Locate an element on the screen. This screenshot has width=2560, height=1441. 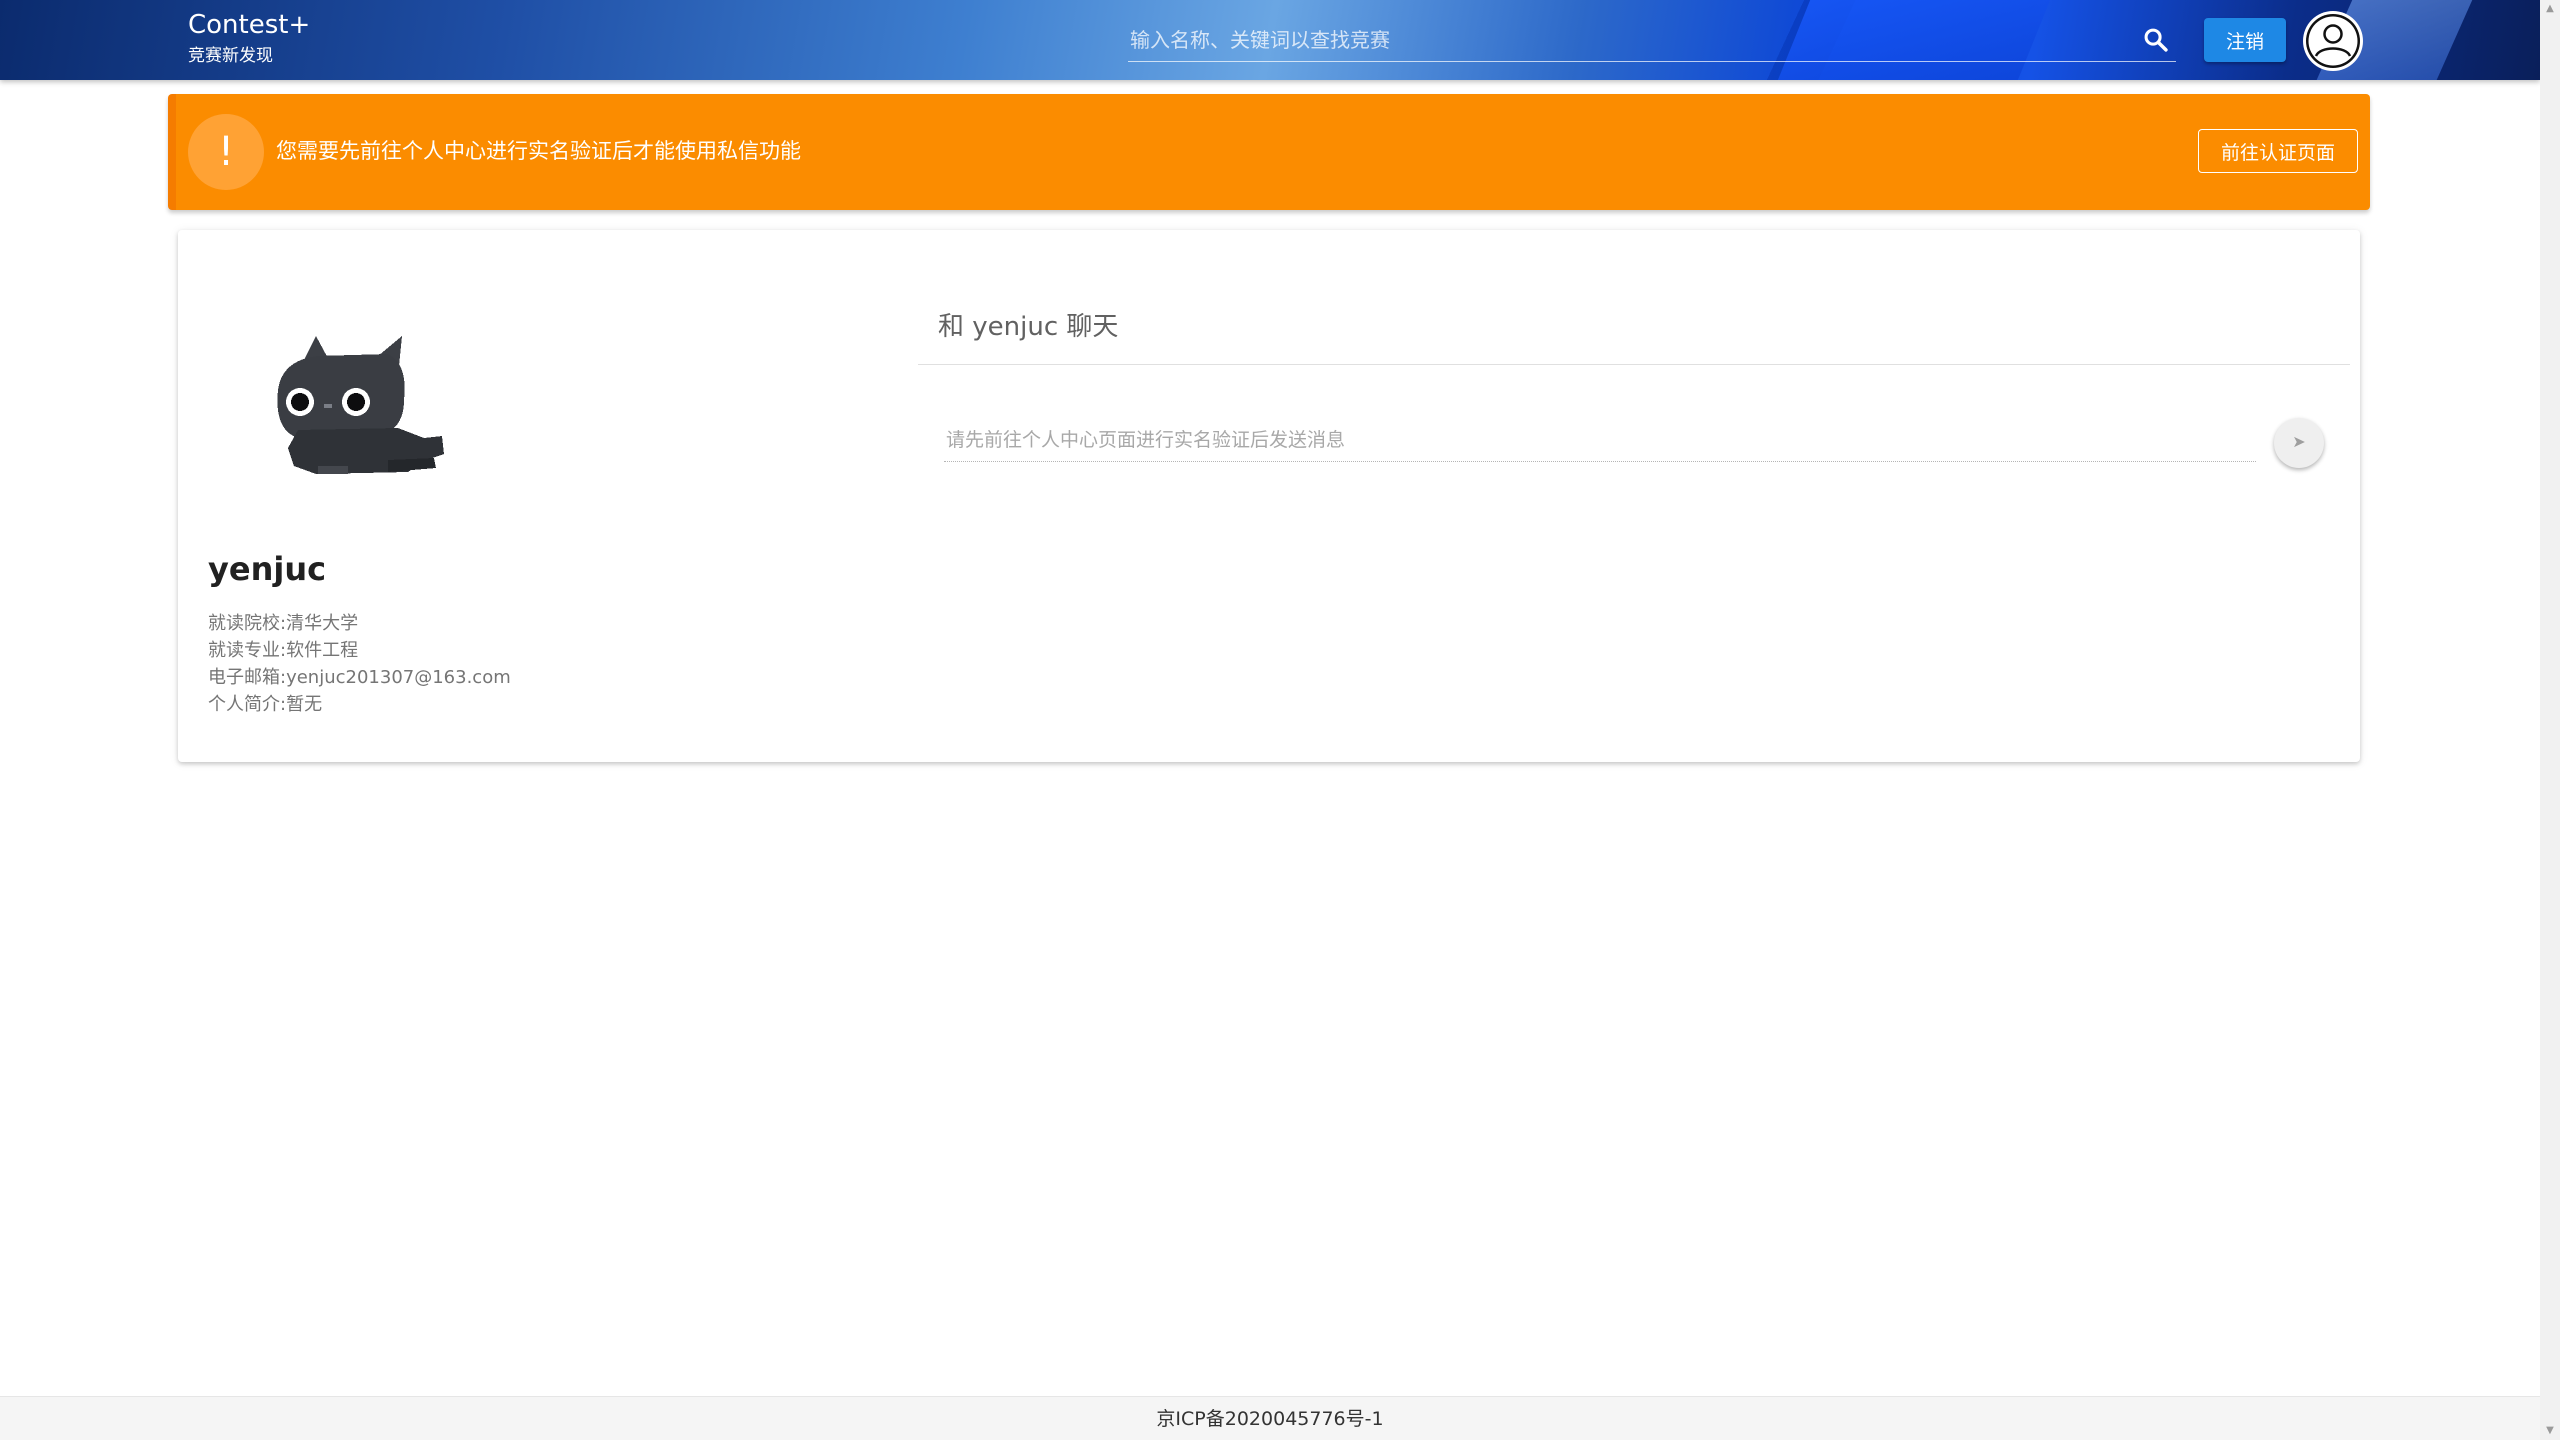
scroll-up-icon: ▲ is located at coordinates (2550, 9).